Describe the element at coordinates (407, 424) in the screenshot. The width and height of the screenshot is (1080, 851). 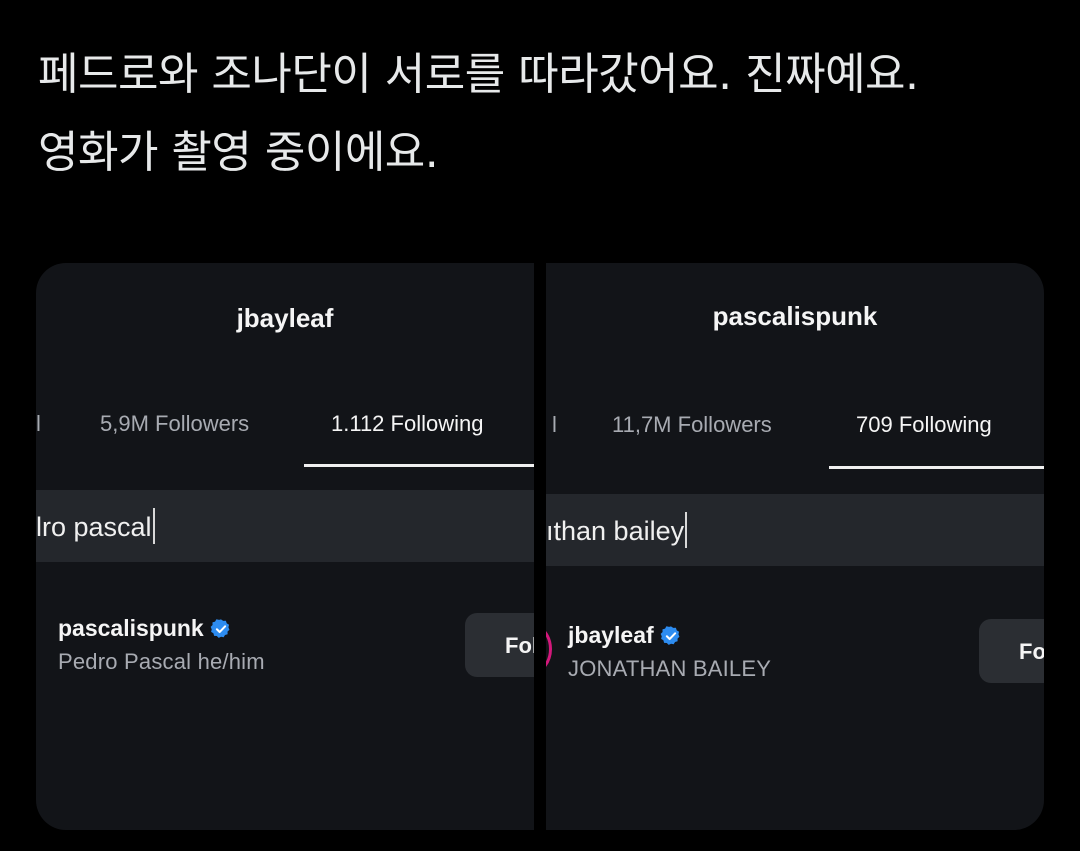
I see `tab-following: 1.112 Following` at that location.